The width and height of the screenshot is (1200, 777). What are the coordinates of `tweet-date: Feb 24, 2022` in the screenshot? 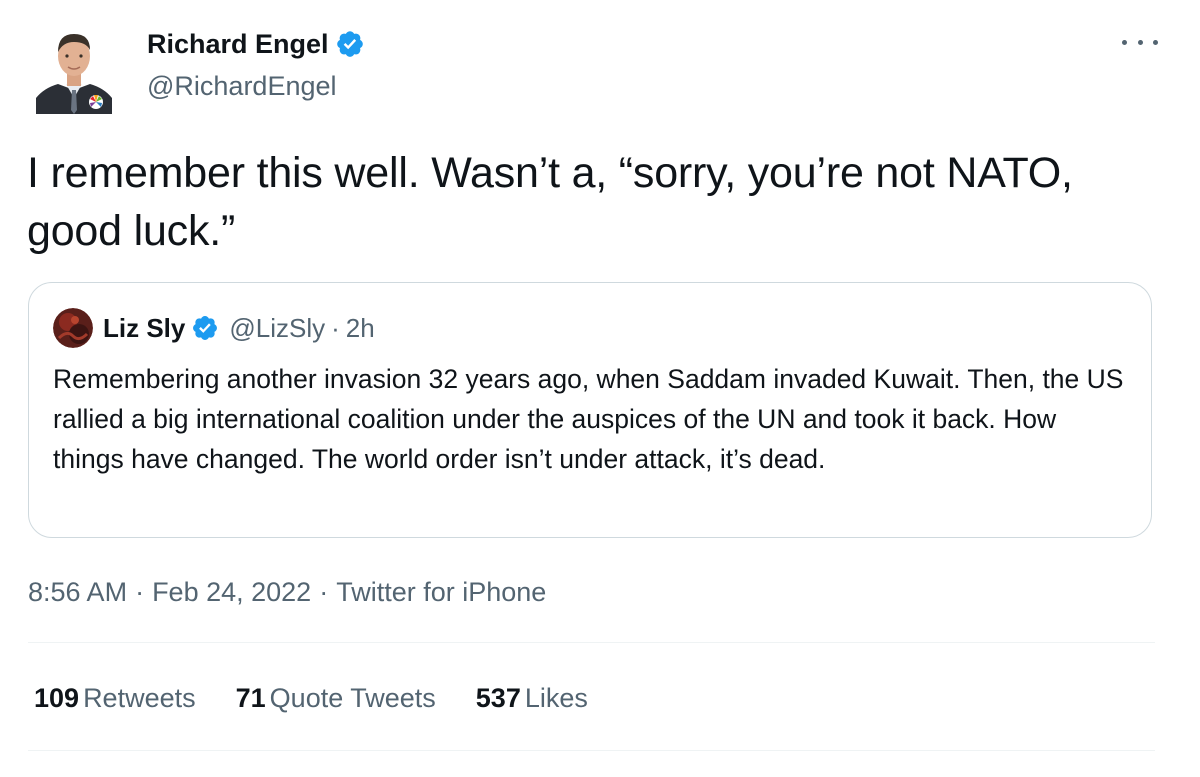 It's located at (231, 592).